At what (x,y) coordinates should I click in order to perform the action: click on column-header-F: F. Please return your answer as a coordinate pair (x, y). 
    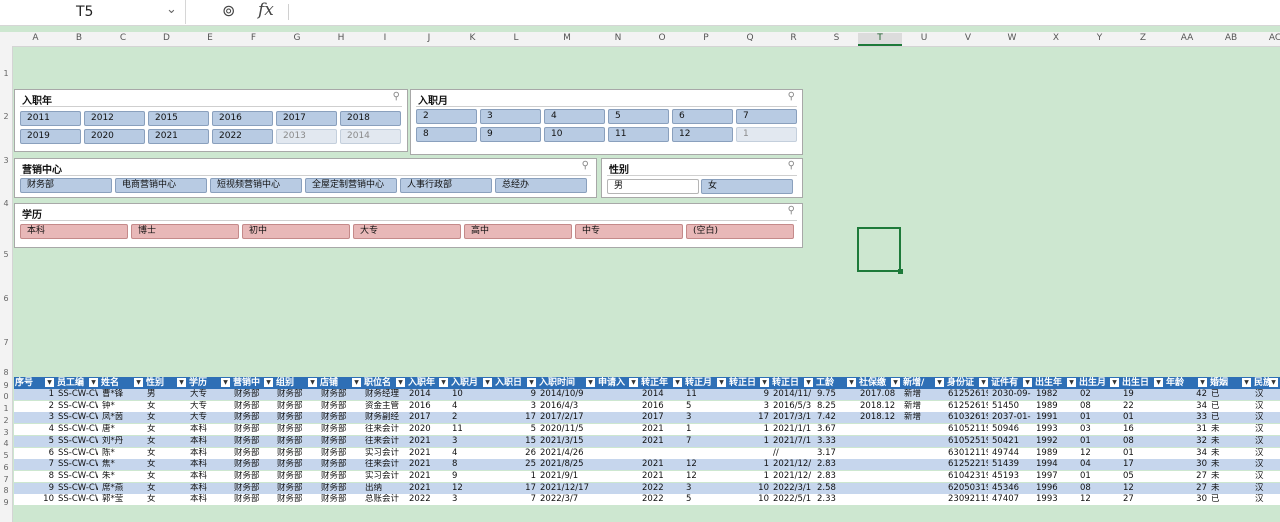
    Looking at the image, I should click on (253, 38).